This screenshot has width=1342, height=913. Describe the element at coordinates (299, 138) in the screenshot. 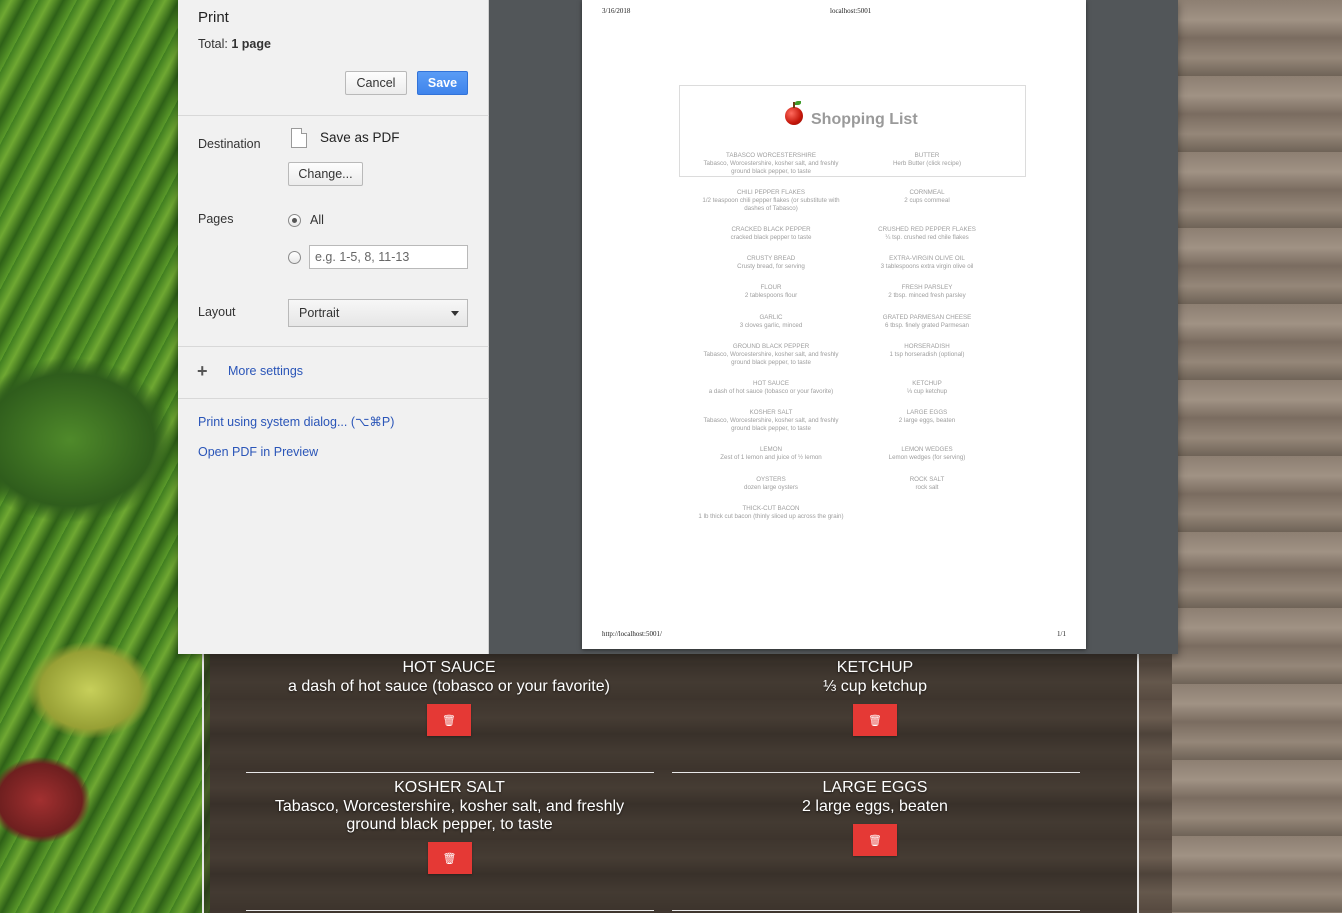

I see `document-icon` at that location.